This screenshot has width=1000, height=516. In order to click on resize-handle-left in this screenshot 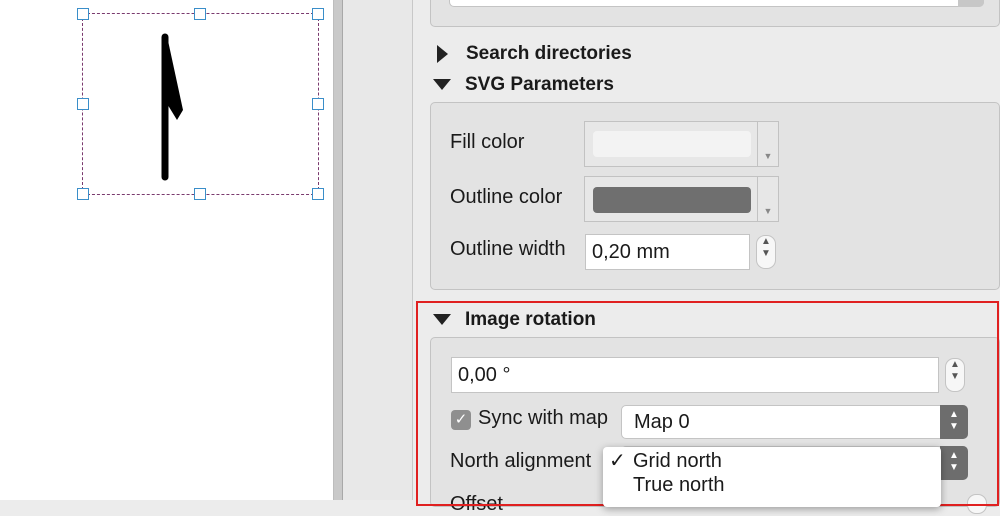, I will do `click(83, 104)`.